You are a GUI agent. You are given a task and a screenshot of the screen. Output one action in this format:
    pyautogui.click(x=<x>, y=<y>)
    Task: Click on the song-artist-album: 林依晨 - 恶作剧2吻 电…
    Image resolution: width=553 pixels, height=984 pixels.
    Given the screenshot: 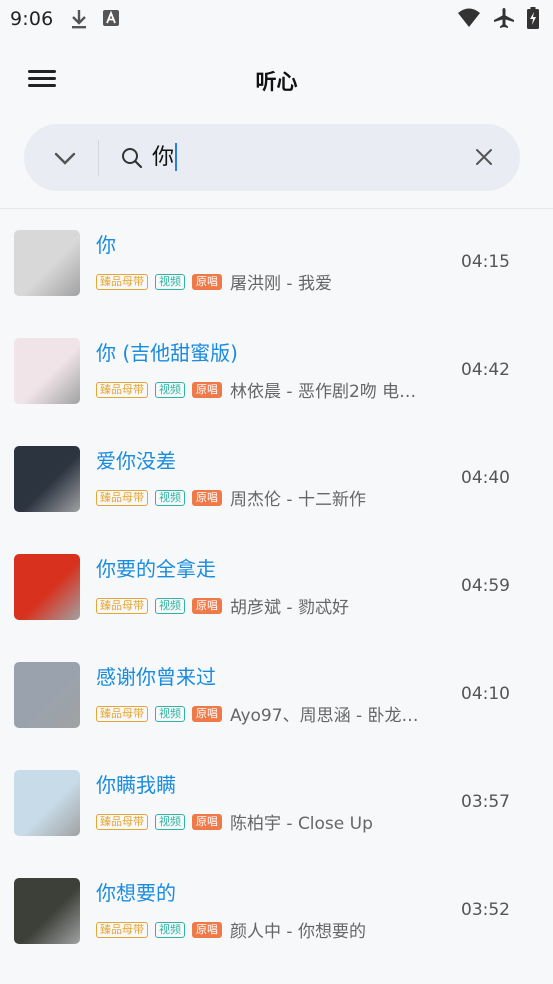 What is the action you would take?
    pyautogui.click(x=323, y=392)
    